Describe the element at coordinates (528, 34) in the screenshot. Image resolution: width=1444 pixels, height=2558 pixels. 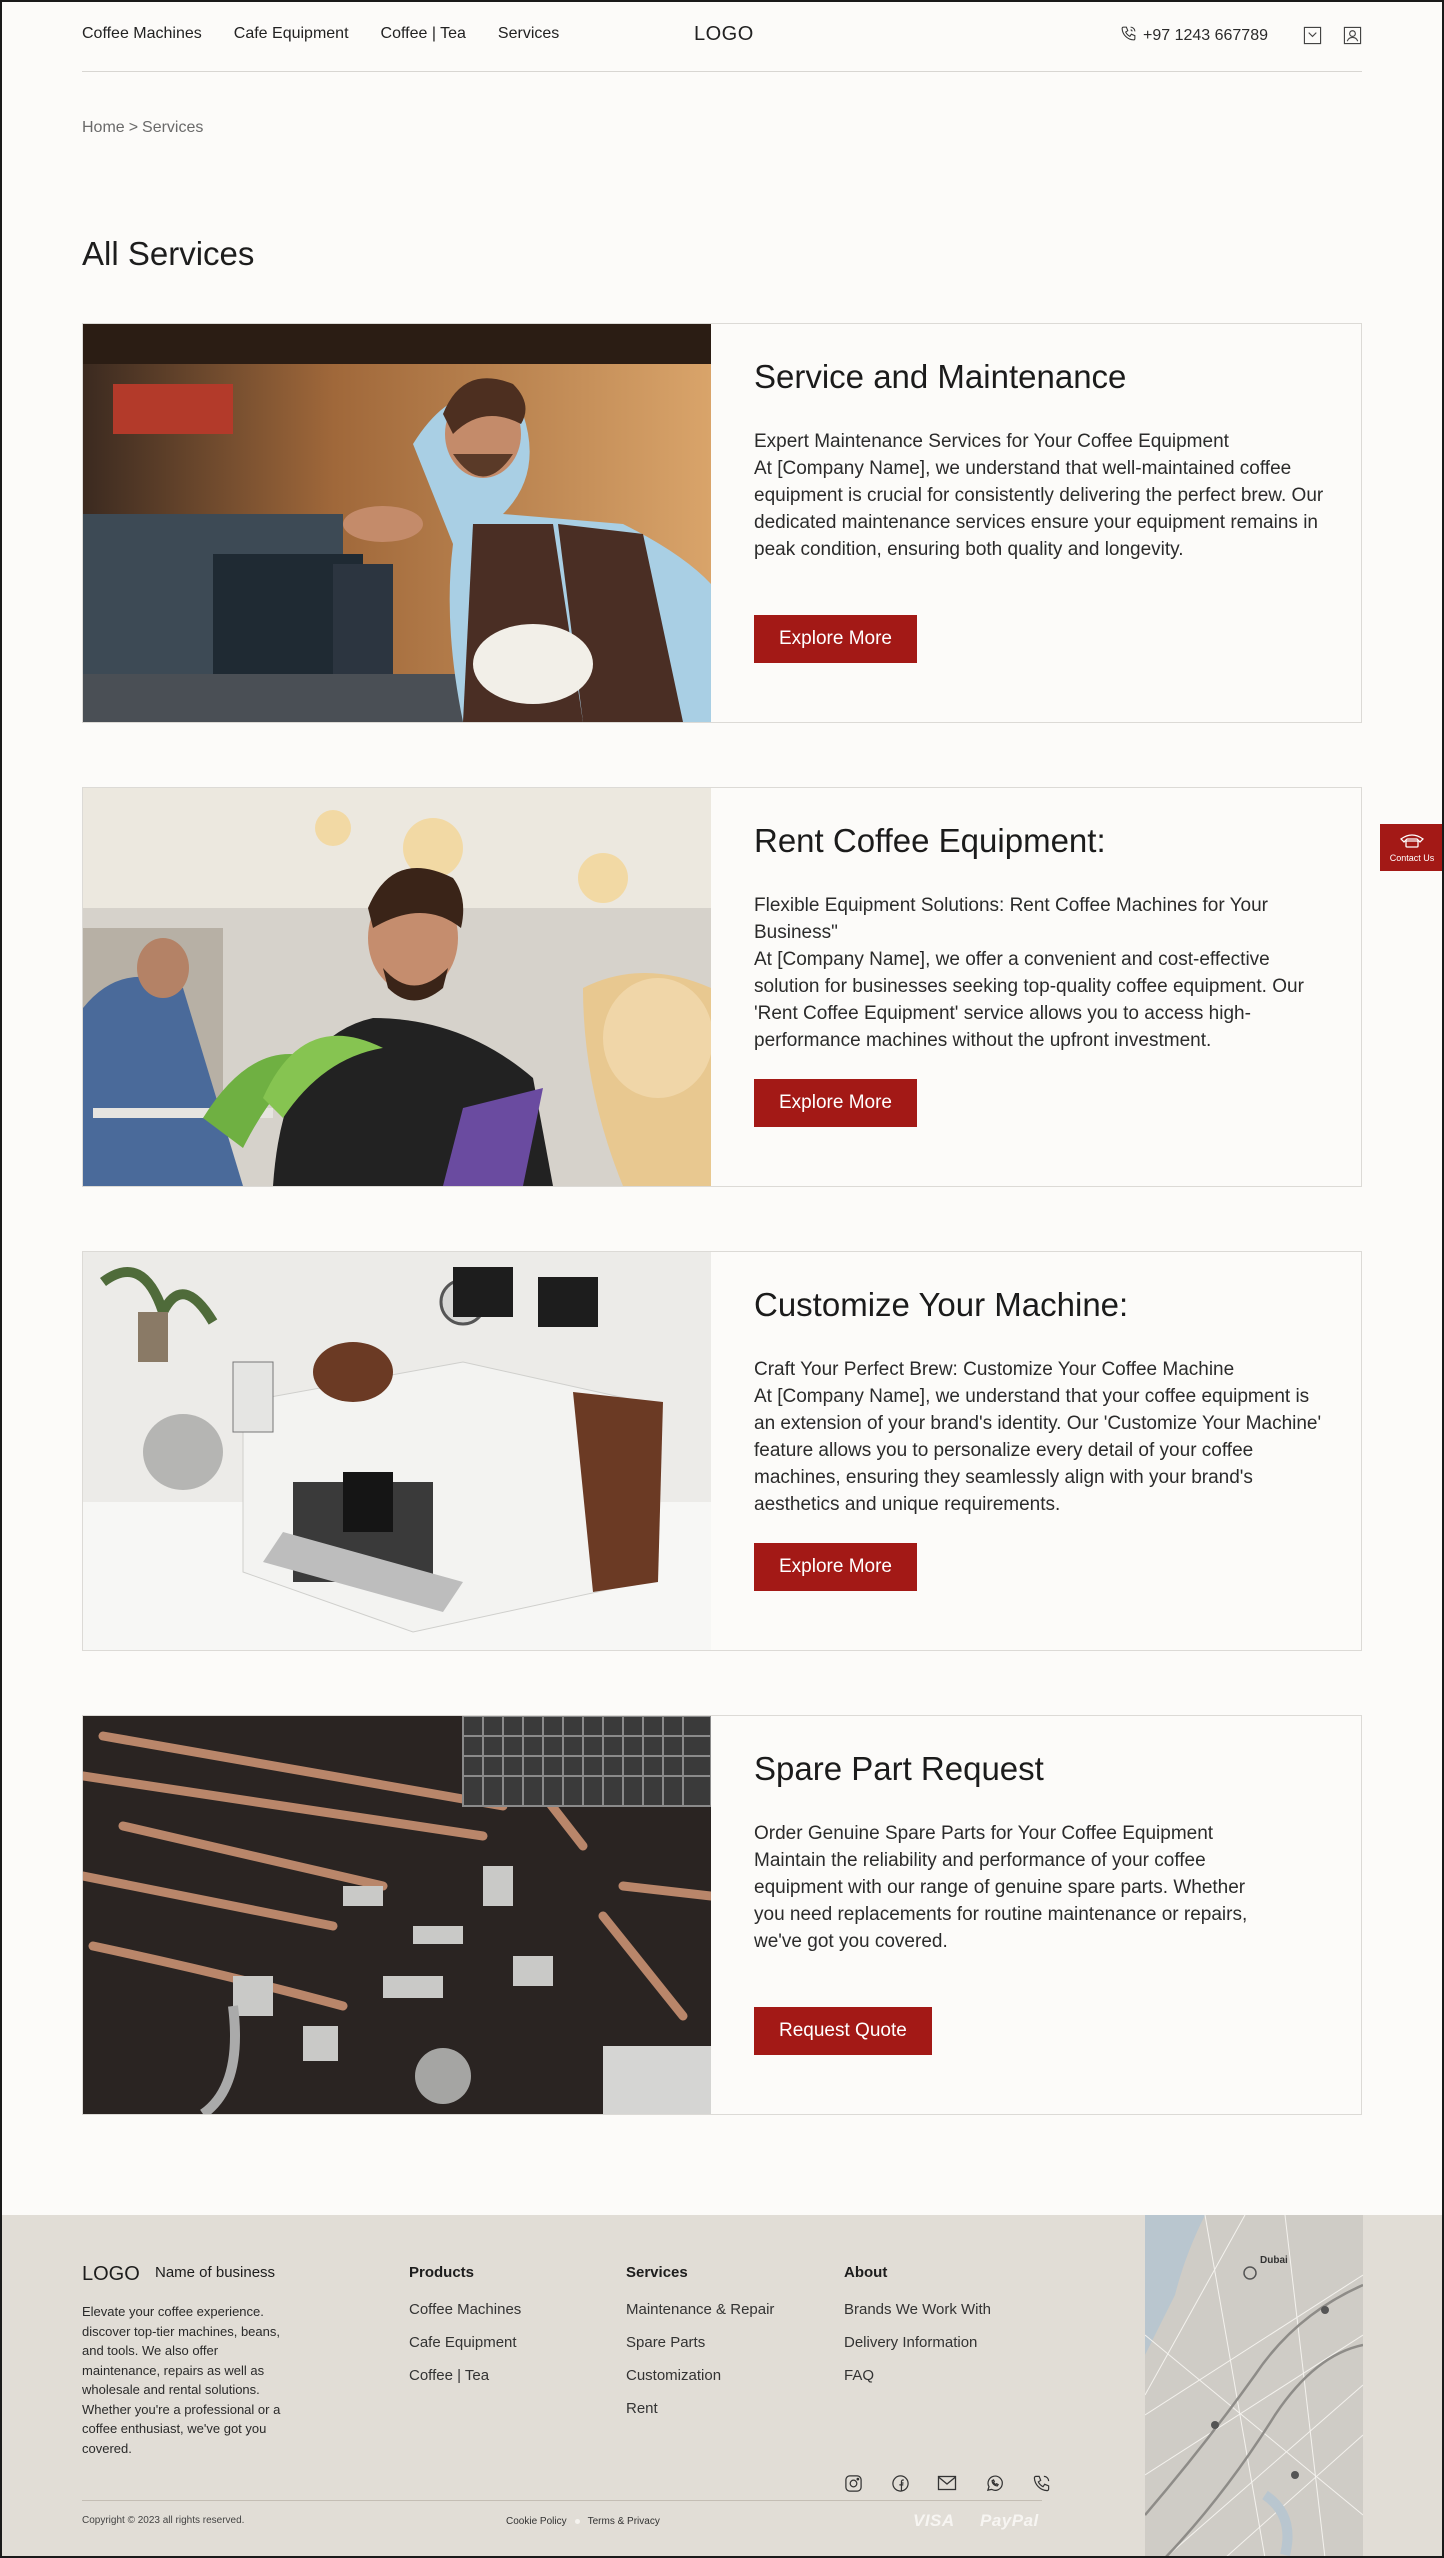
I see `nav-services: Services` at that location.